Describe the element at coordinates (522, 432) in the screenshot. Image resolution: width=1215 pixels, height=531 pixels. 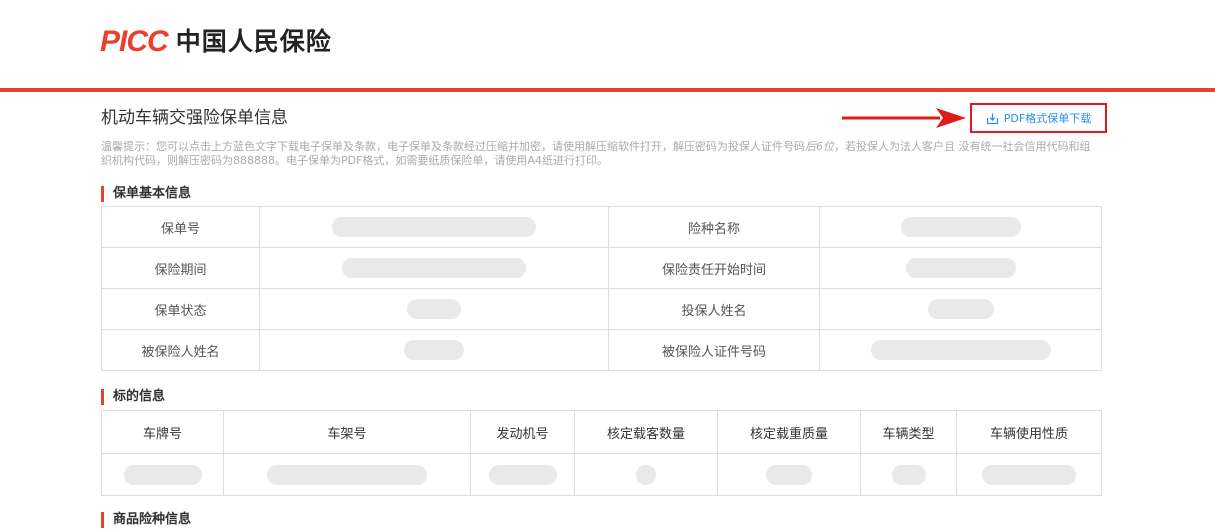
I see `column-header: 发动机号` at that location.